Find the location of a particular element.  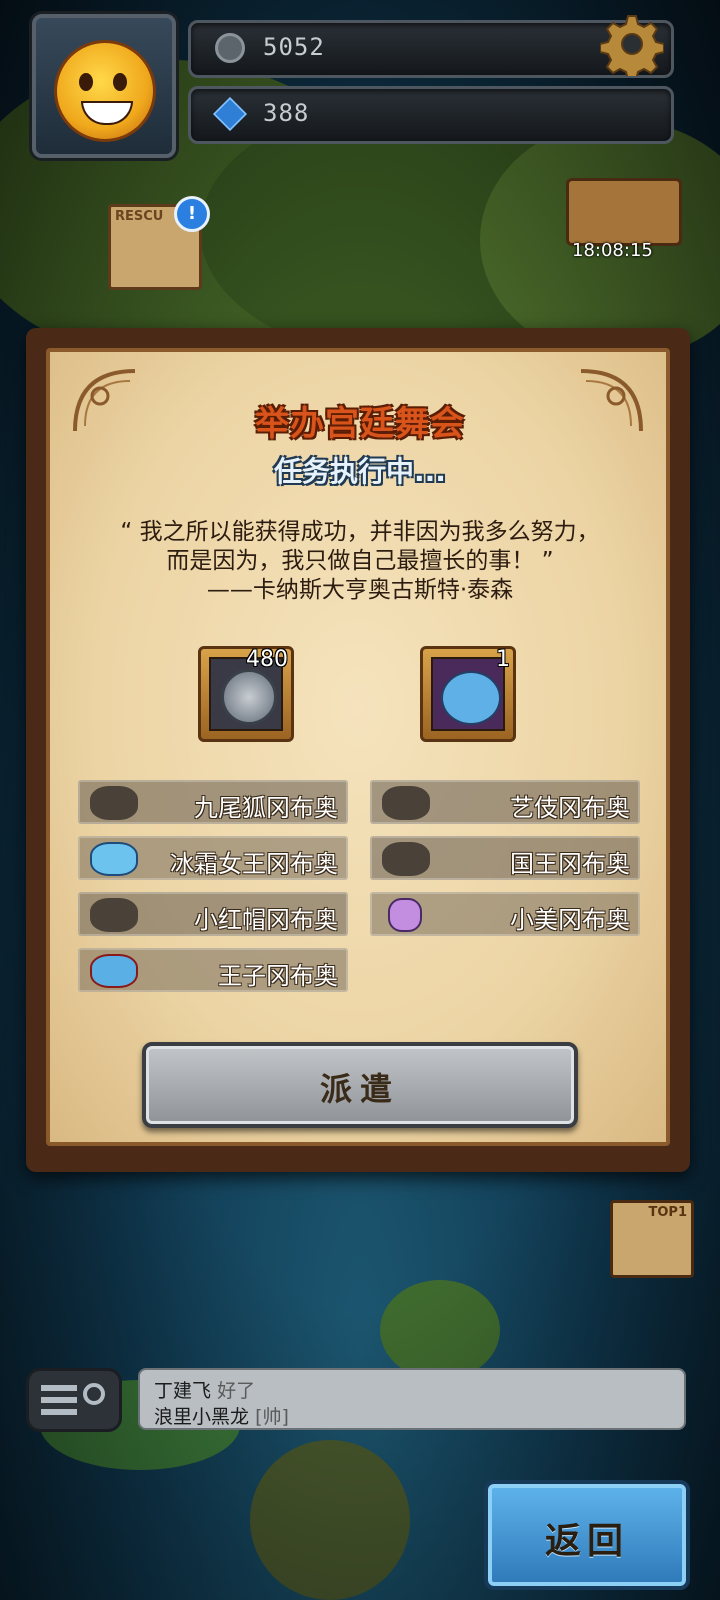

player-avatar is located at coordinates (104, 86).